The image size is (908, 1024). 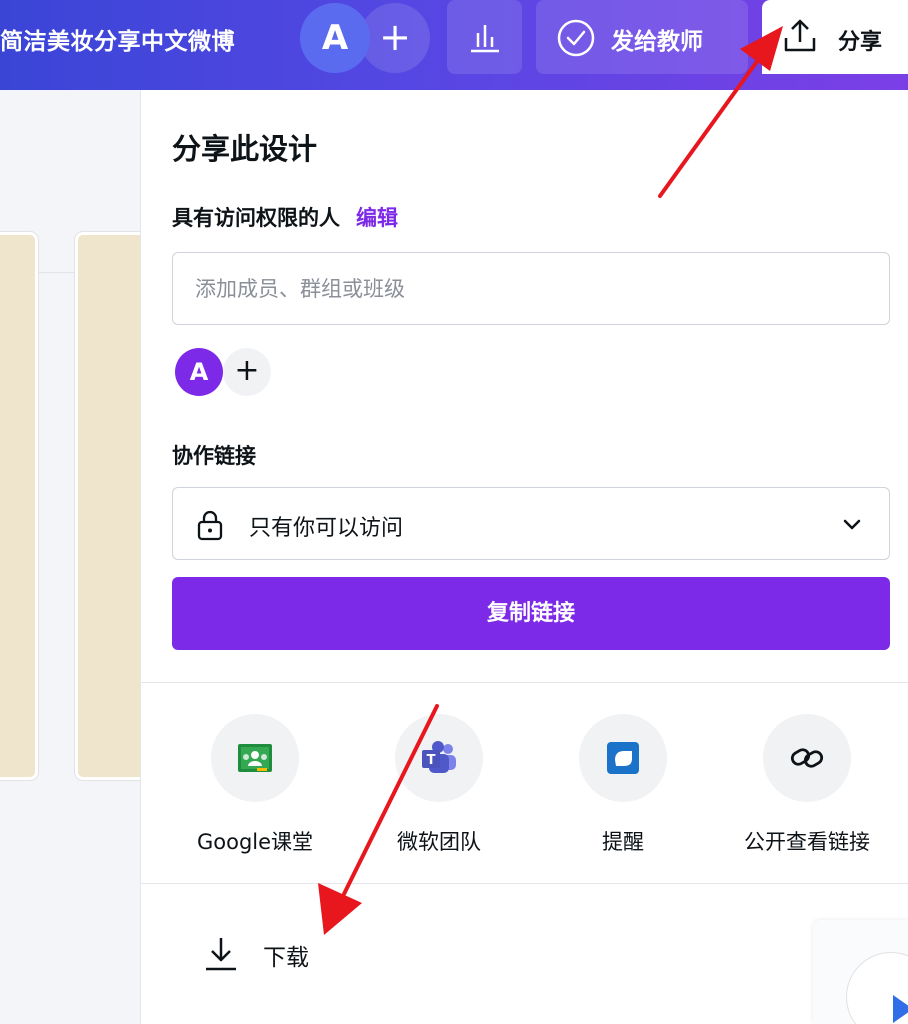 I want to click on share-google-classroom: Google课堂, so click(x=255, y=789).